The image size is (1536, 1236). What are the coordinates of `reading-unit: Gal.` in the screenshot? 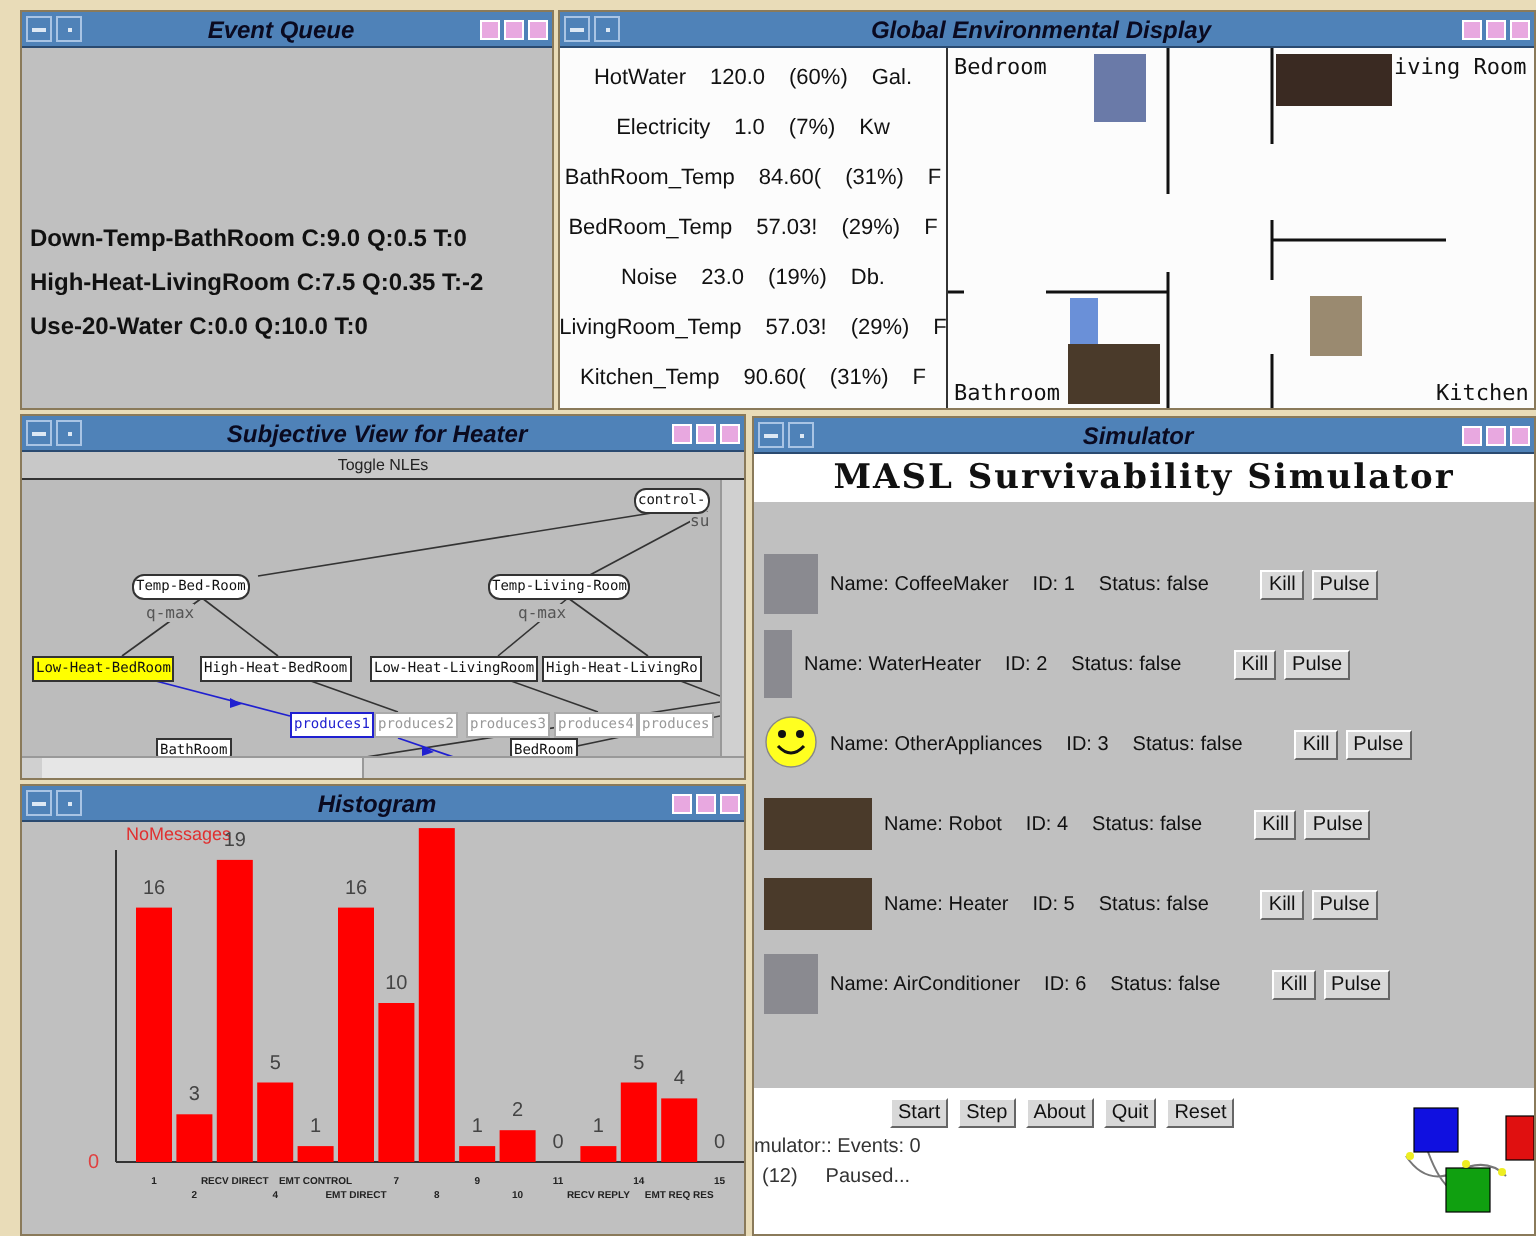 It's located at (892, 77).